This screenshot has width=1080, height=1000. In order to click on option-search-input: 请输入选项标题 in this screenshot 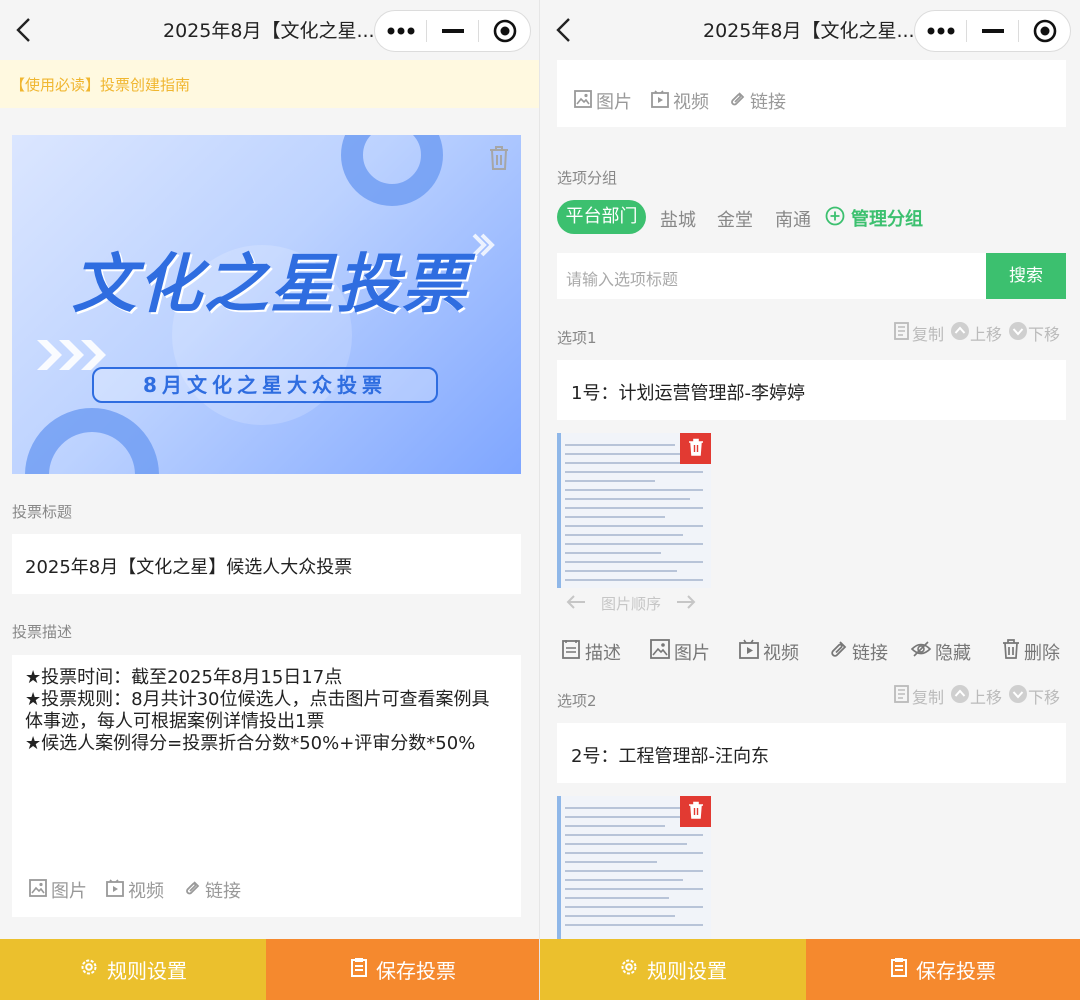, I will do `click(772, 276)`.